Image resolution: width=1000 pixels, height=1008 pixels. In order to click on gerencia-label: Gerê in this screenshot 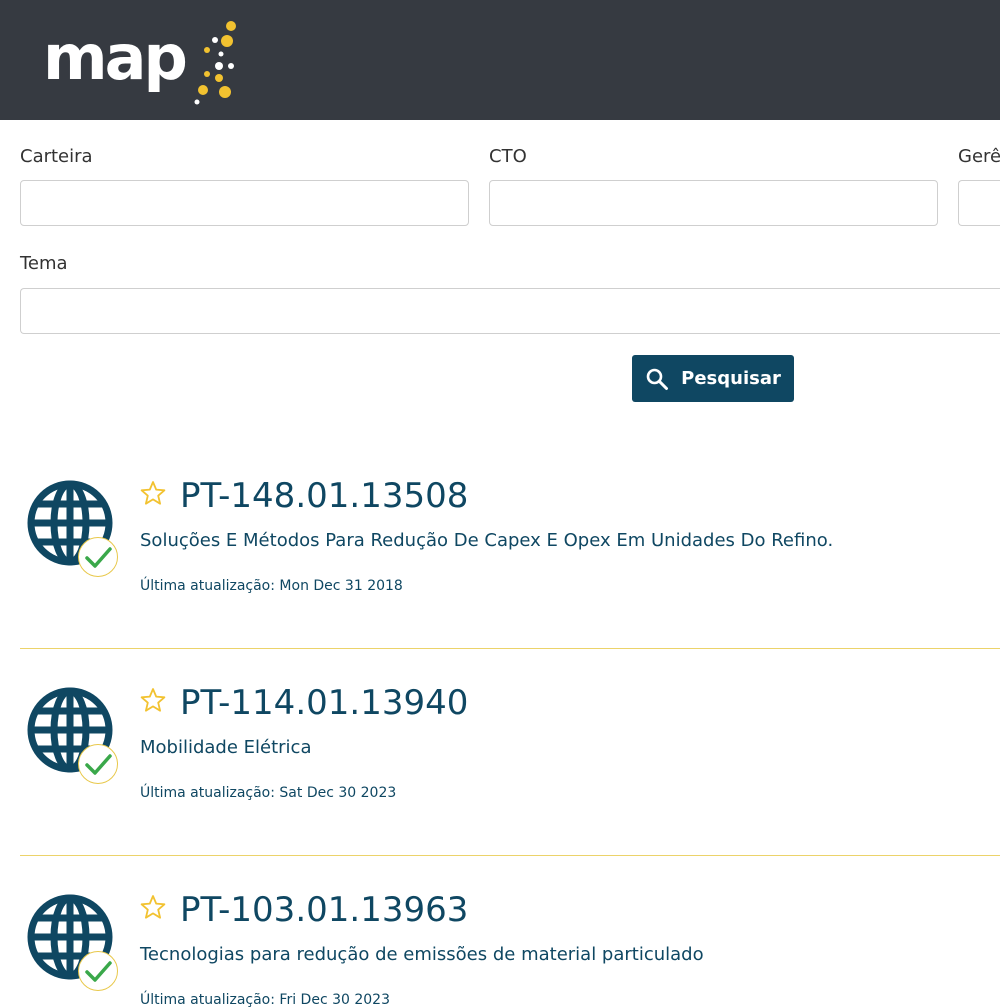, I will do `click(979, 156)`.